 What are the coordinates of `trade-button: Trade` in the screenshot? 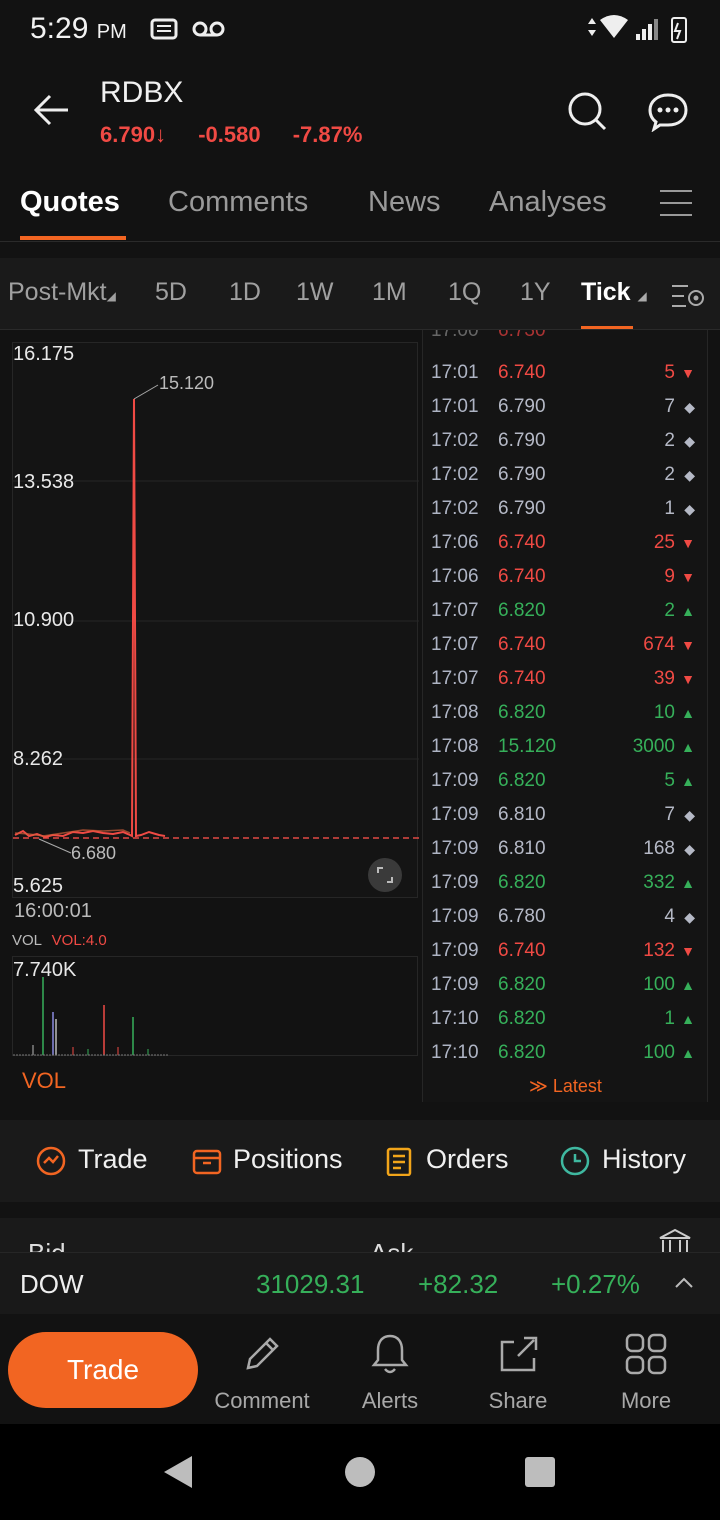 It's located at (103, 1370).